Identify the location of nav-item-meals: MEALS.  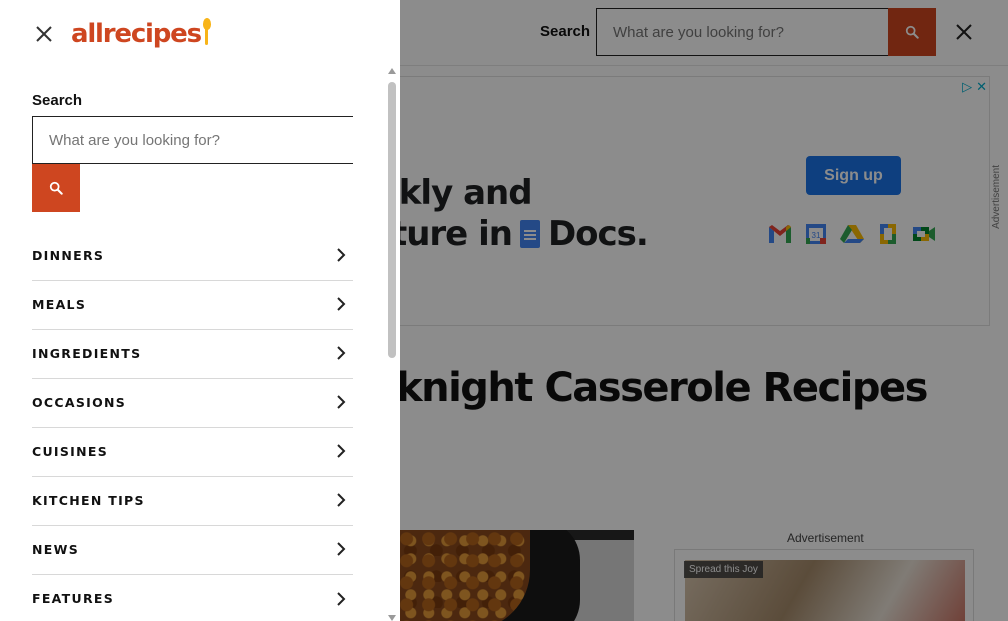
(192, 305).